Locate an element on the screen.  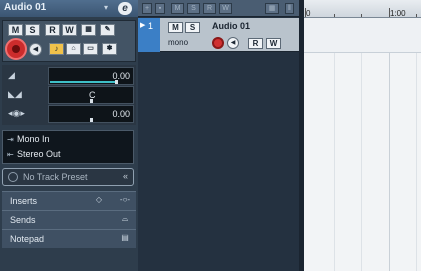
delay-row: ◂◉▸ 0.00 is located at coordinates (69, 114).